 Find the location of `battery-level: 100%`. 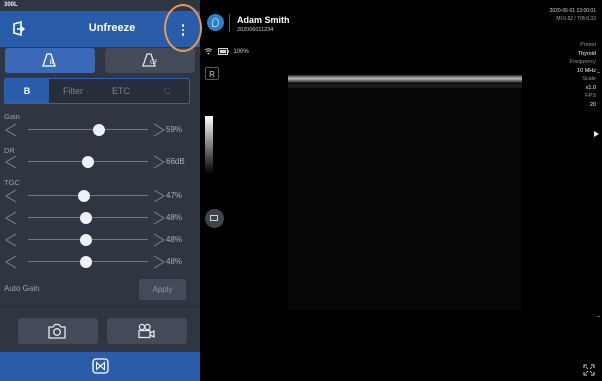

battery-level: 100% is located at coordinates (241, 52).